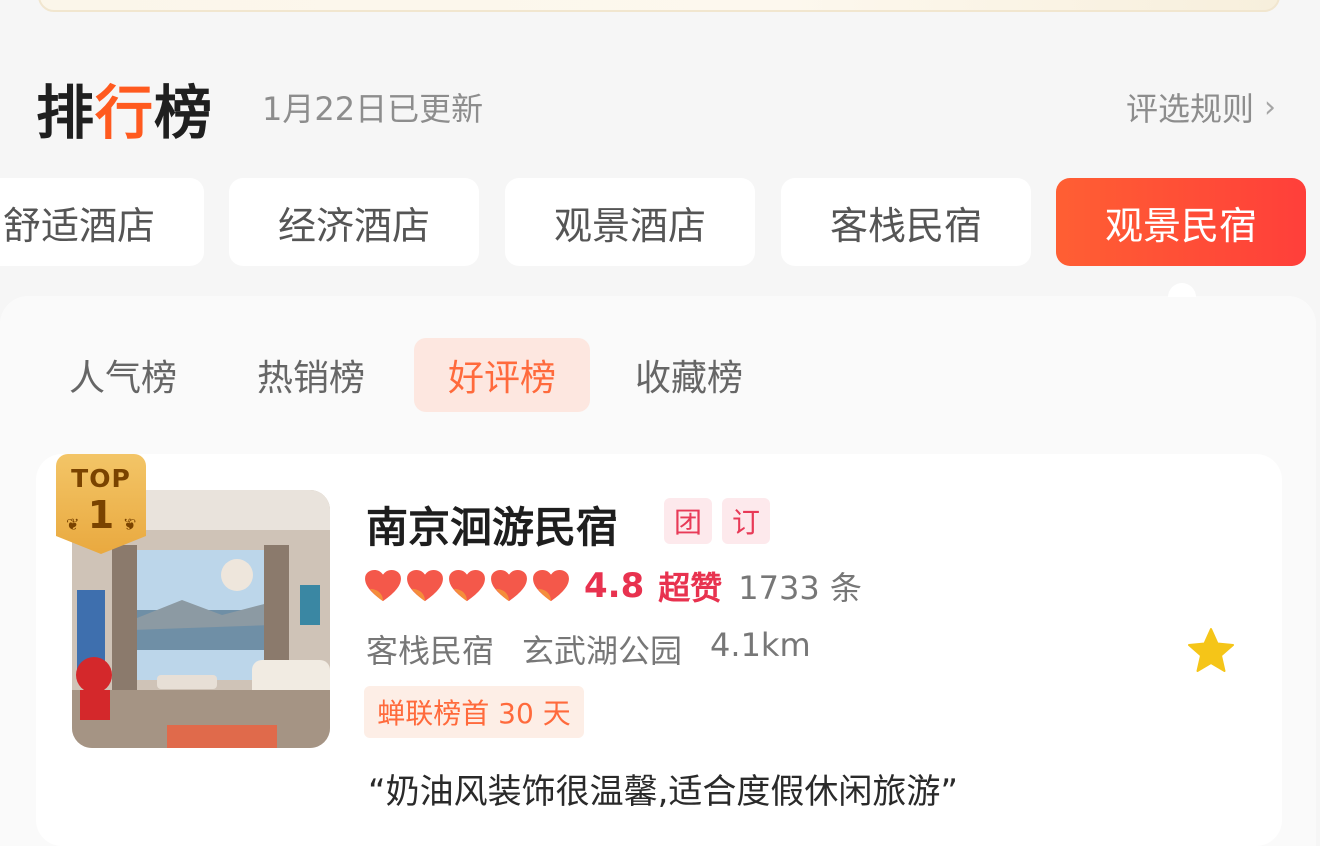 This screenshot has height=846, width=1320. What do you see at coordinates (746, 521) in the screenshot?
I see `booking-tag: 订` at bounding box center [746, 521].